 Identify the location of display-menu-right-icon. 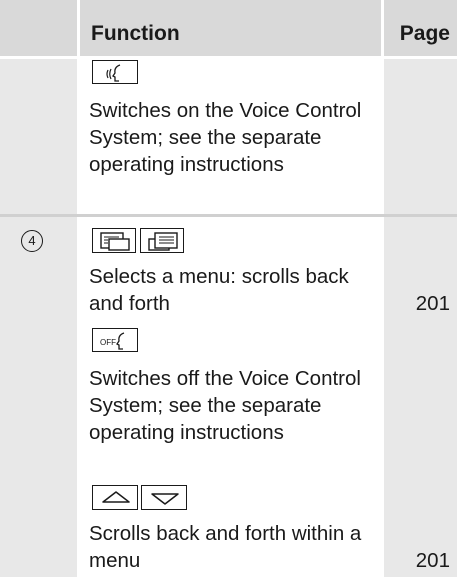
(162, 240).